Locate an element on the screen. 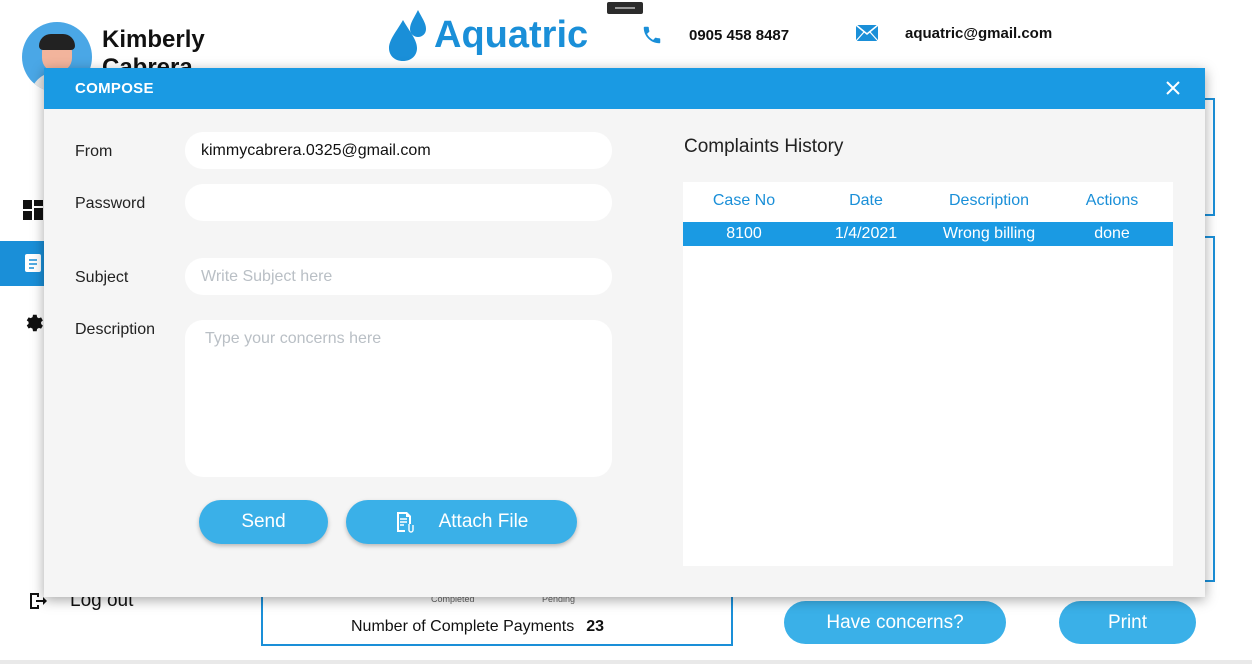 The image size is (1252, 664). brand-logo: Aquatric is located at coordinates (487, 35).